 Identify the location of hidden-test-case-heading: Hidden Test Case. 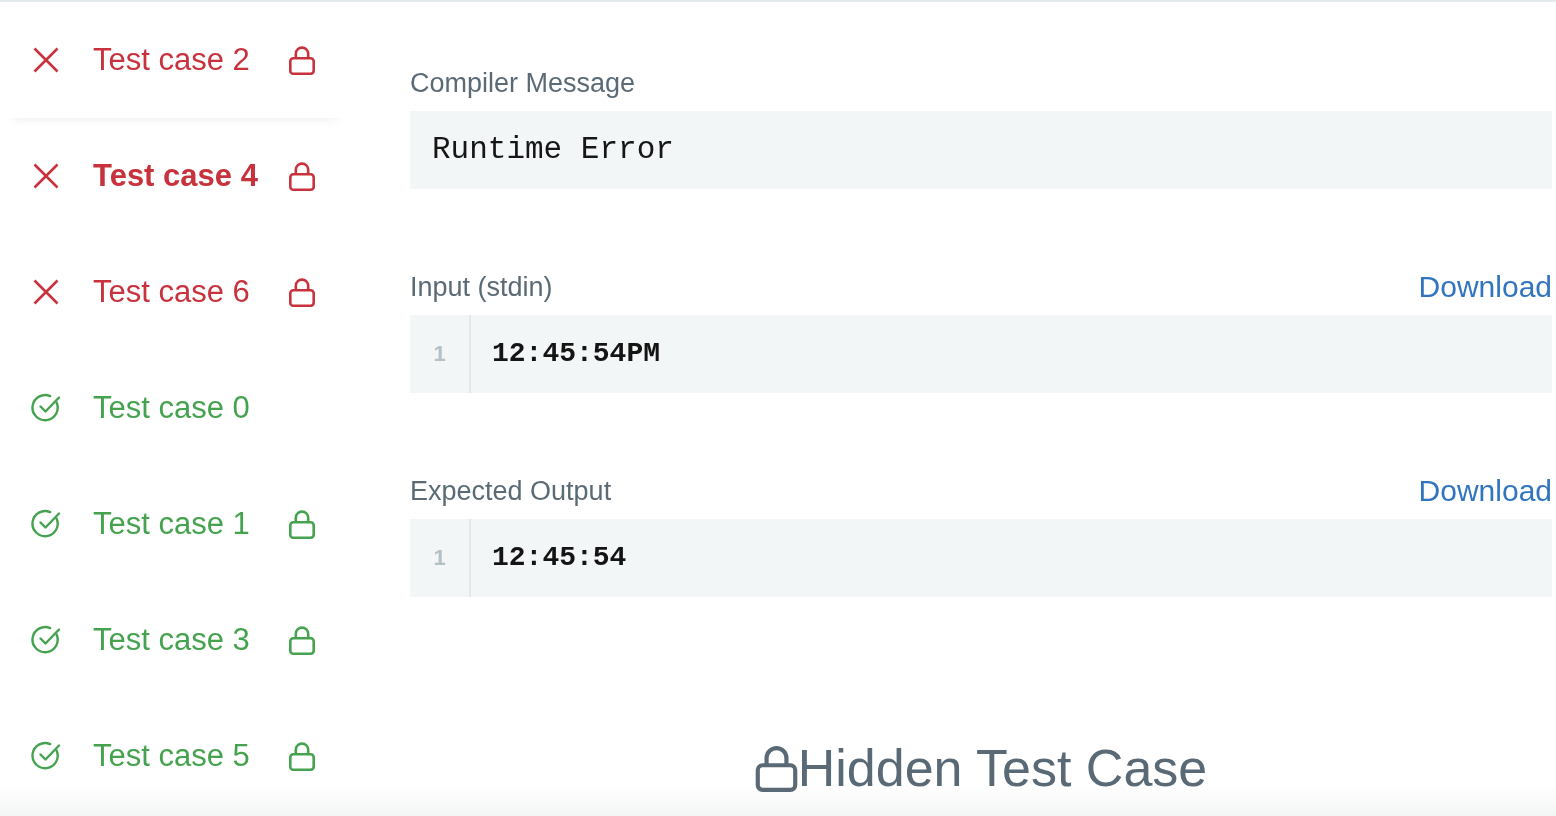
(1002, 768).